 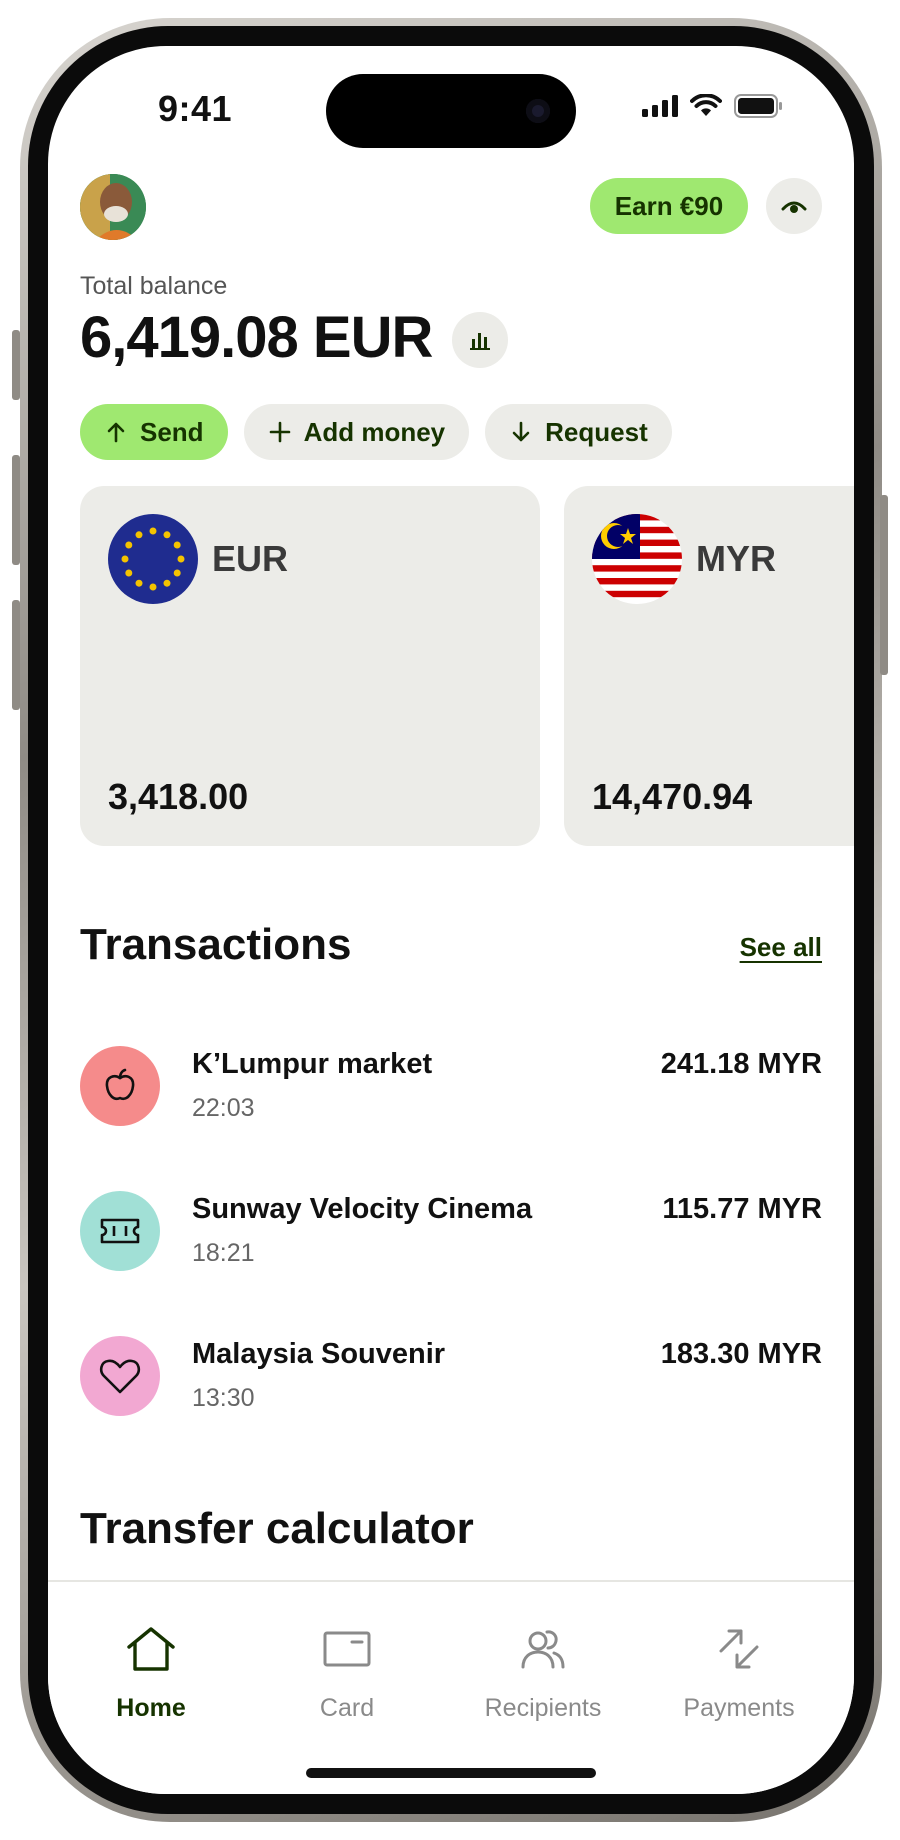 What do you see at coordinates (543, 1649) in the screenshot?
I see `recipients-icon` at bounding box center [543, 1649].